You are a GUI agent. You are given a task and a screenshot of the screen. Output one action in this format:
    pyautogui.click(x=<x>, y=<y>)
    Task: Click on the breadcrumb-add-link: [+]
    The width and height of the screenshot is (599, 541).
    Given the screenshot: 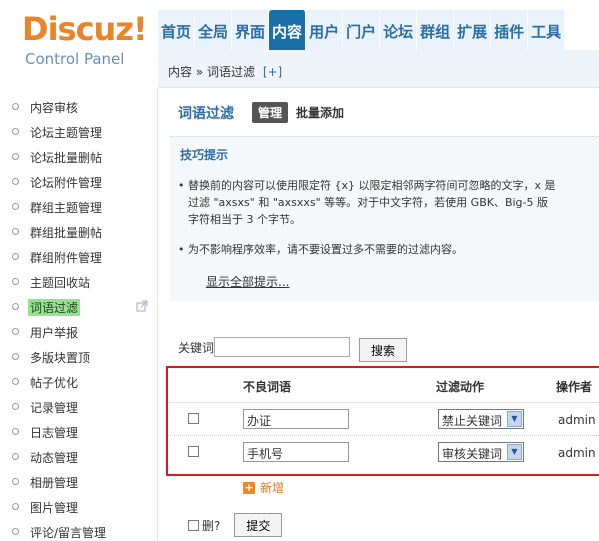 What is the action you would take?
    pyautogui.click(x=272, y=72)
    